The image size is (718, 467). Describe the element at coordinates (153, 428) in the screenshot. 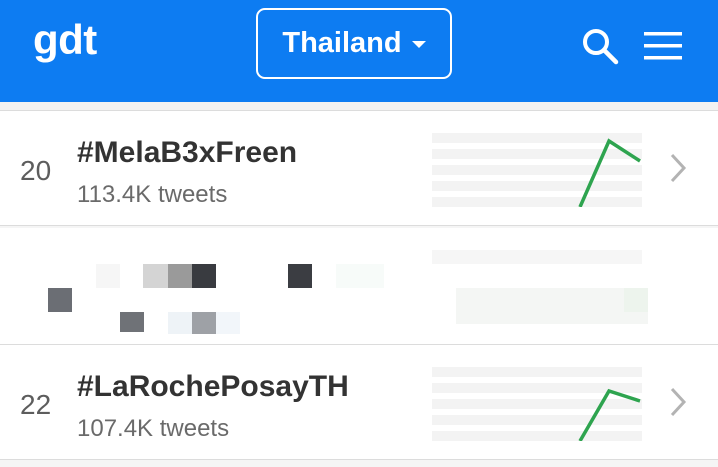

I see `trend-tweet-count: 107.4K tweets` at that location.